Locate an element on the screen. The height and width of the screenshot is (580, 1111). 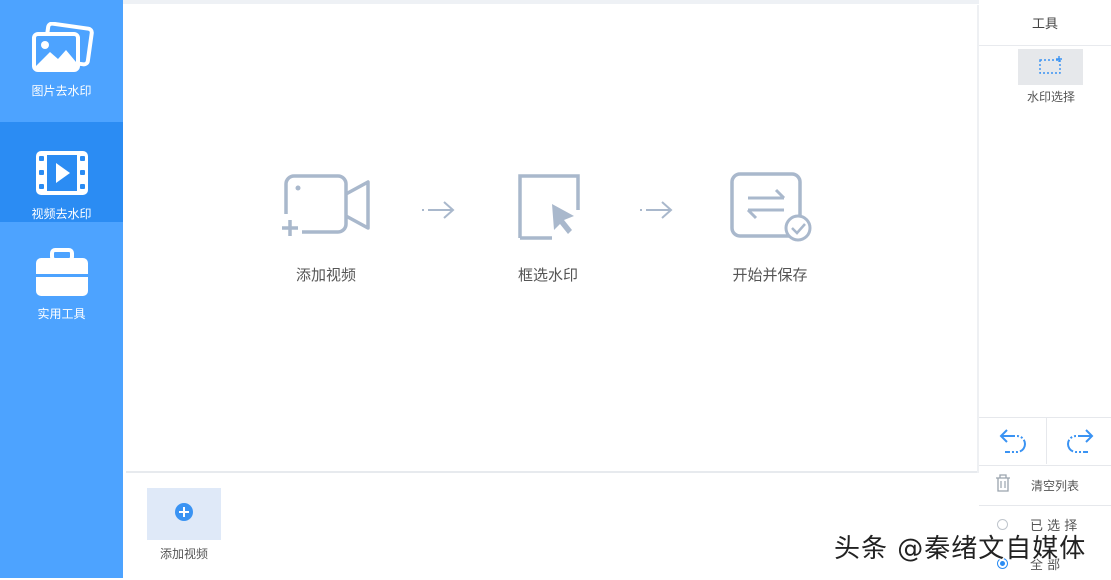
redo-button is located at coordinates (1079, 442).